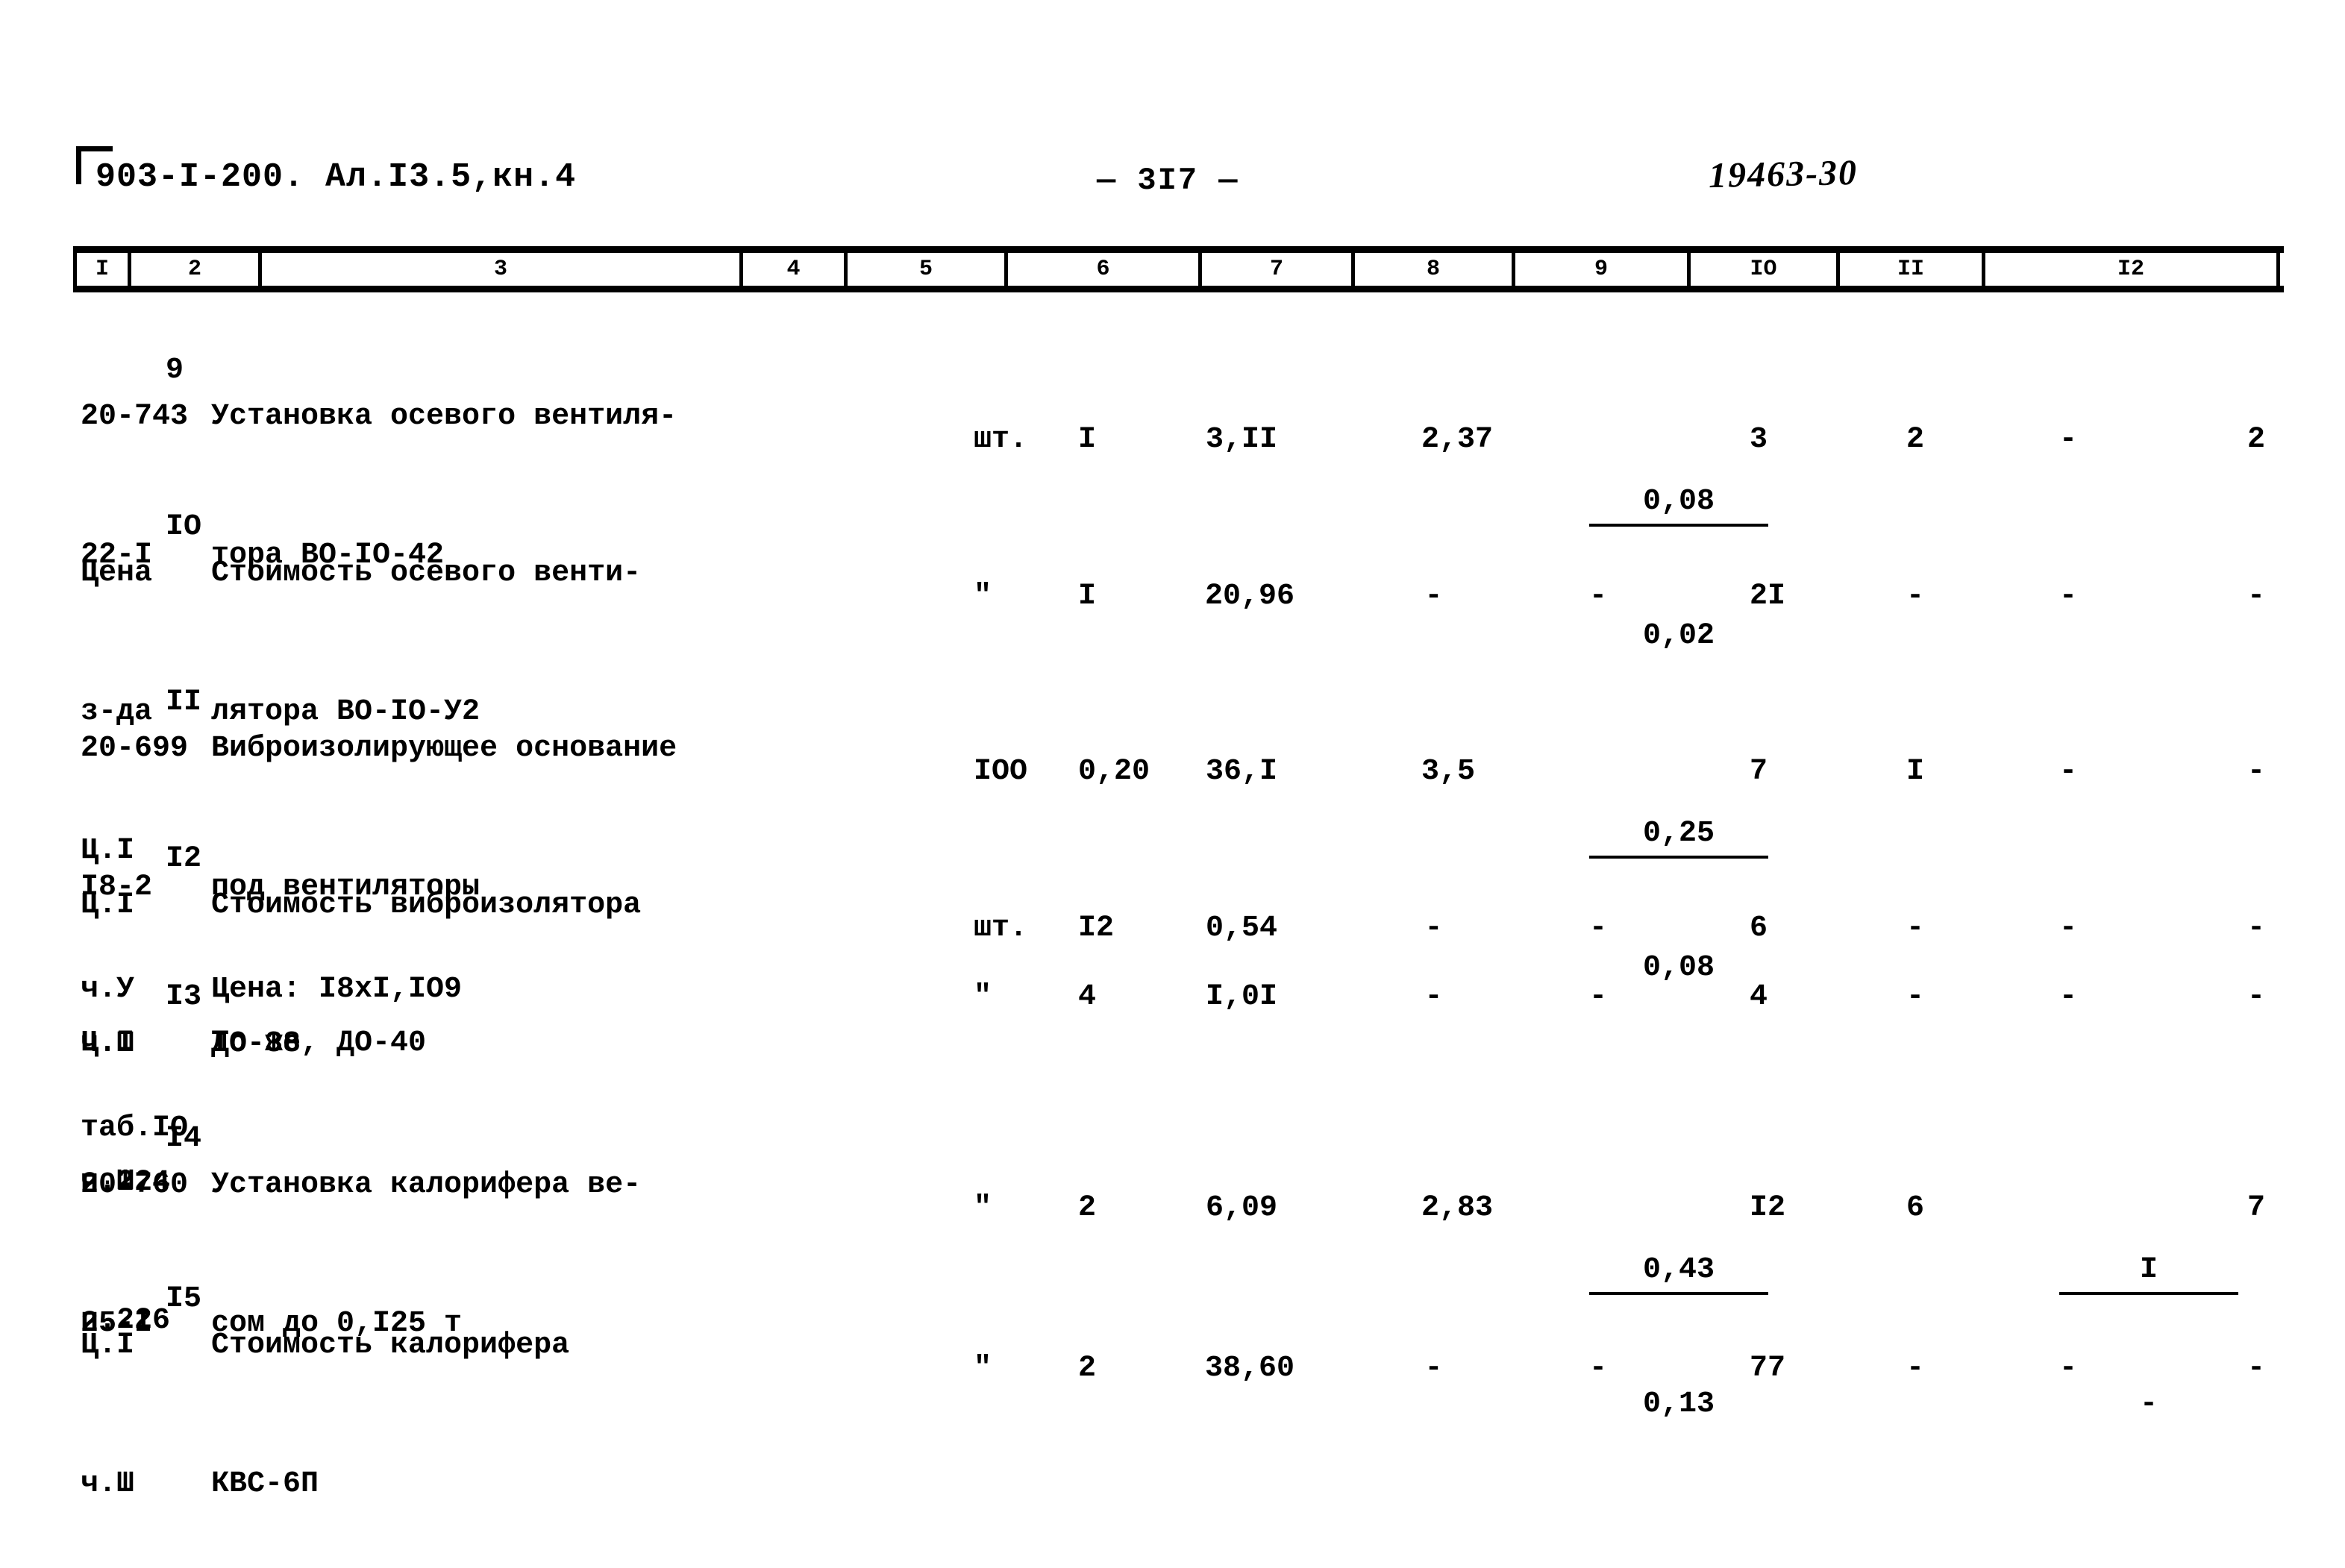 The image size is (2345, 1568). Describe the element at coordinates (1603, 269) in the screenshot. I see `column-number-9: 9` at that location.